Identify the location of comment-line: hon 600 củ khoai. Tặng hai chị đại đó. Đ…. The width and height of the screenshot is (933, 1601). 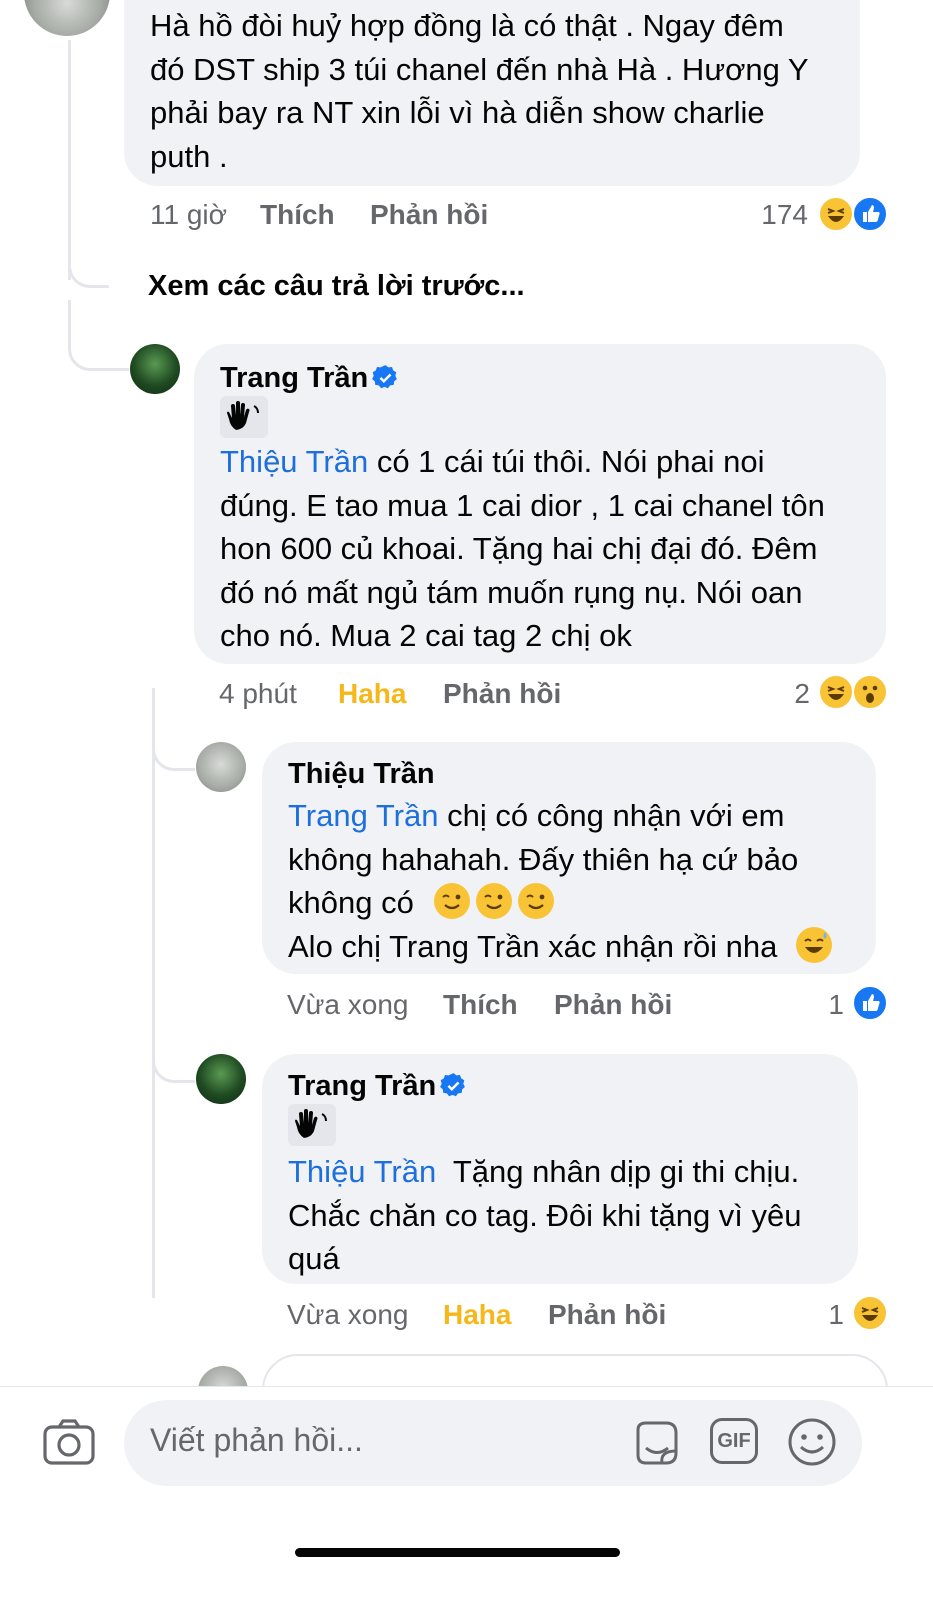
(519, 548).